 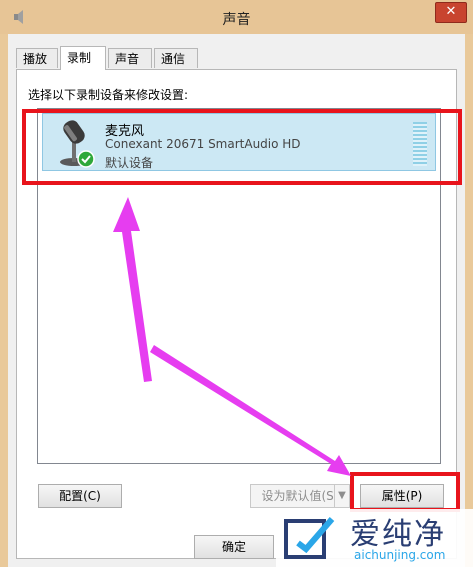 What do you see at coordinates (400, 555) in the screenshot?
I see `watermark-url: aichunjing.com` at bounding box center [400, 555].